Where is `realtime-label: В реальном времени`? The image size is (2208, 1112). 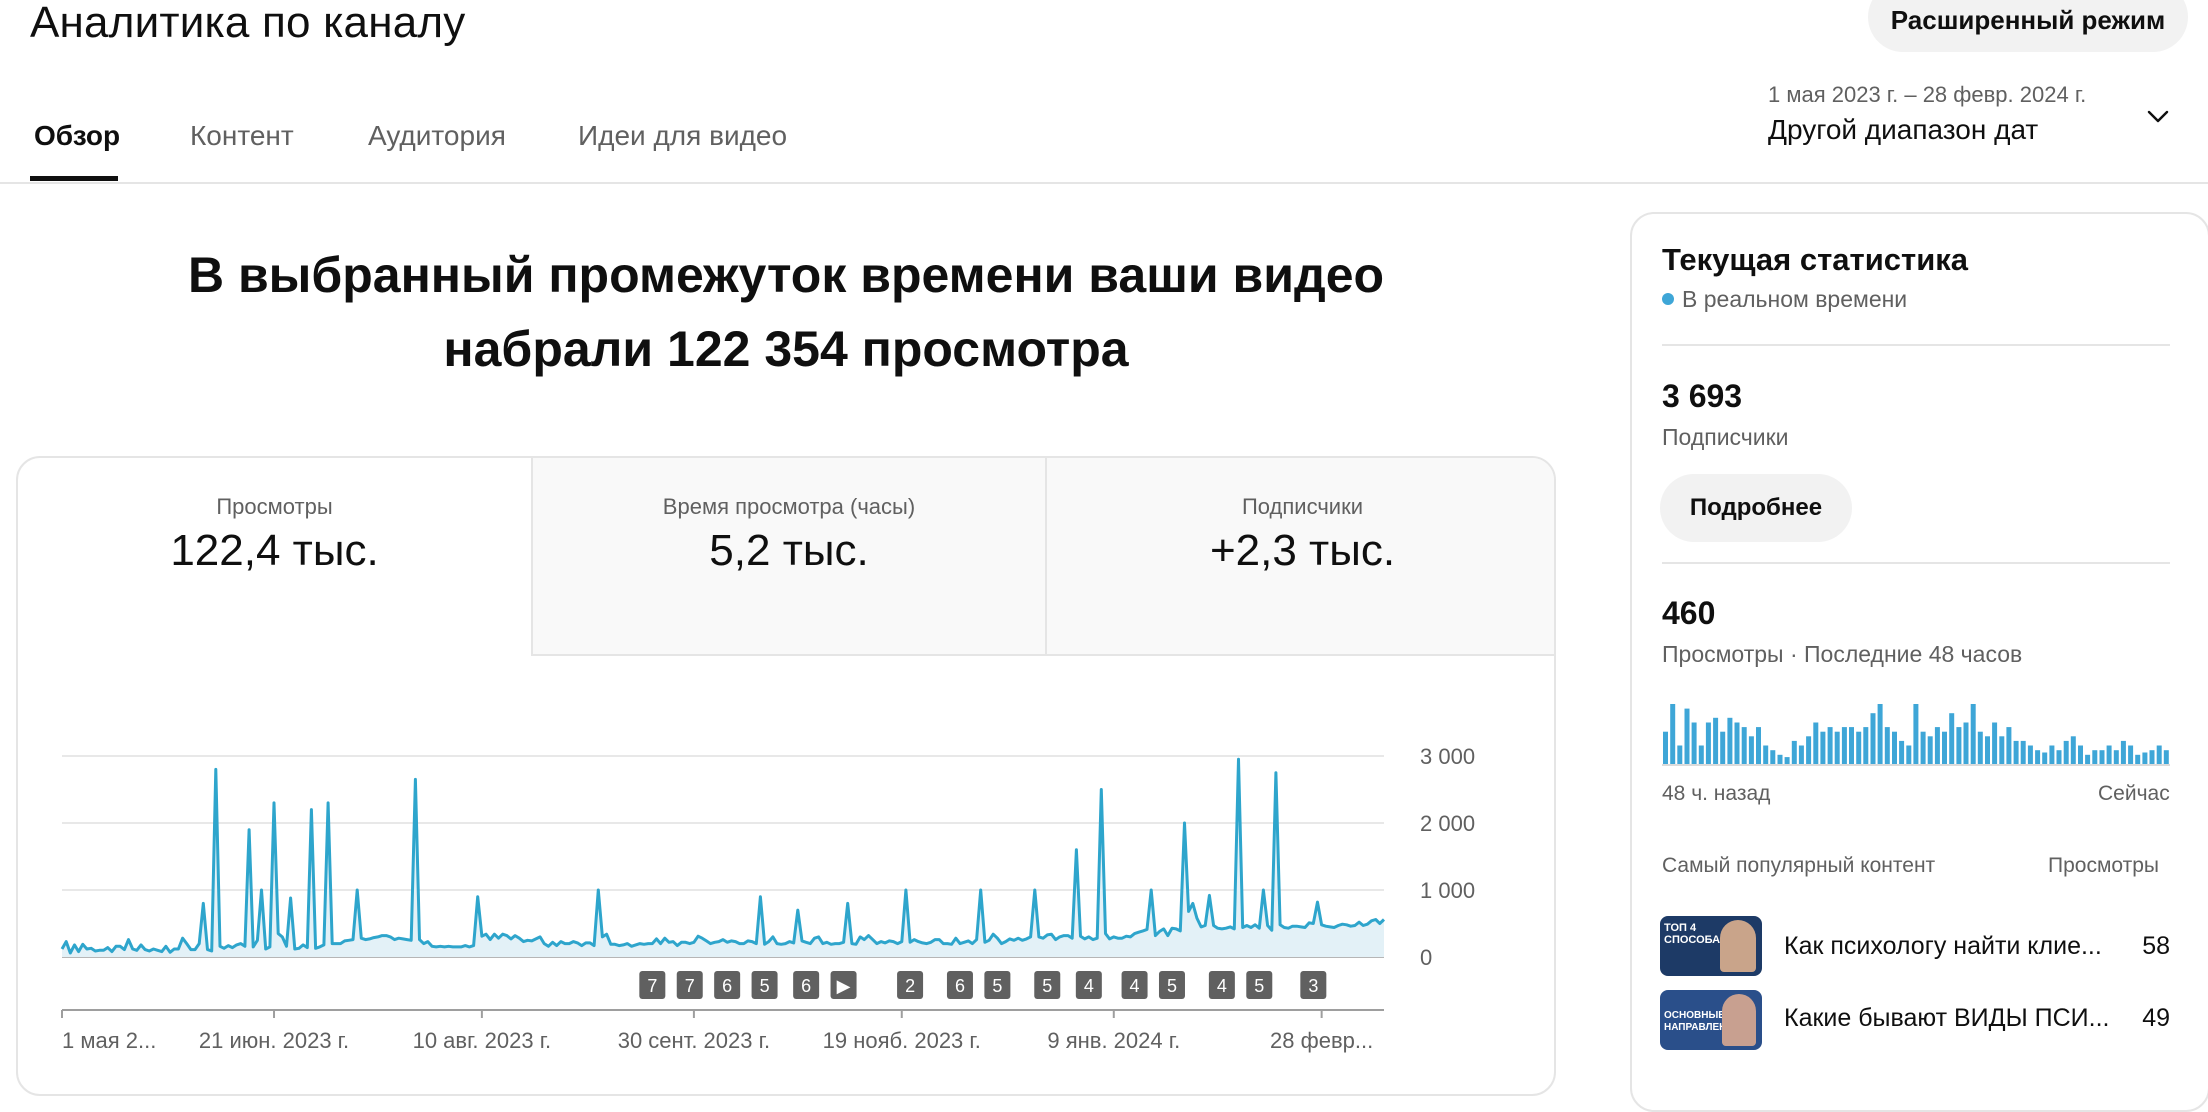 realtime-label: В реальном времени is located at coordinates (1795, 299).